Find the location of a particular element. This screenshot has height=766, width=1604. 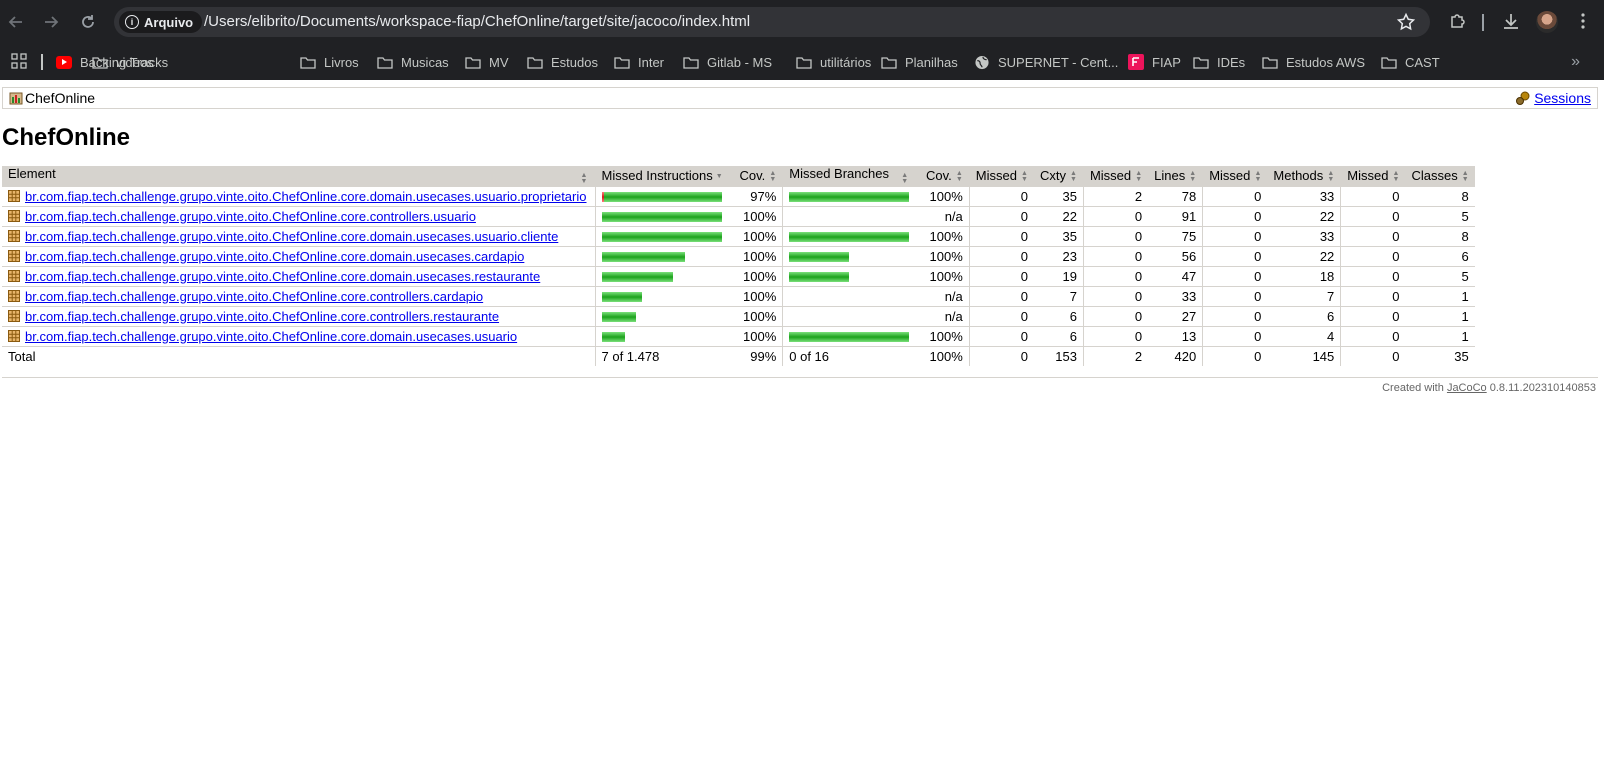

bookmark-item: Livros is located at coordinates (329, 62).